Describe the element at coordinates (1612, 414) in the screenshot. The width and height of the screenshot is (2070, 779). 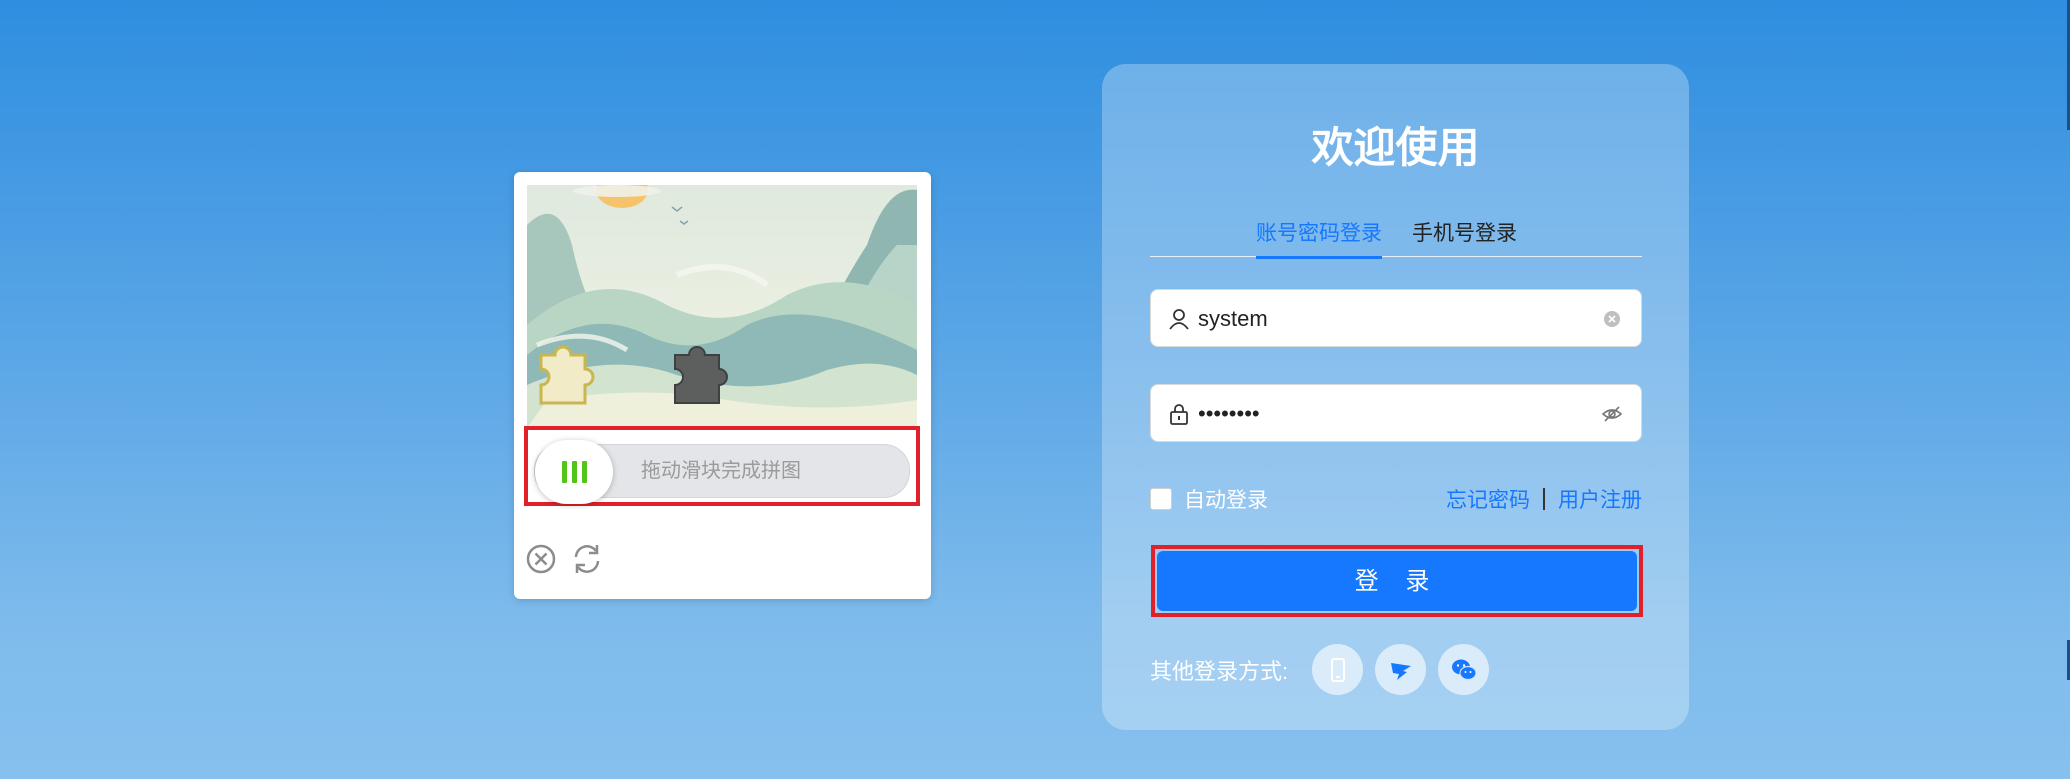
I see `eye-hidden-icon` at that location.